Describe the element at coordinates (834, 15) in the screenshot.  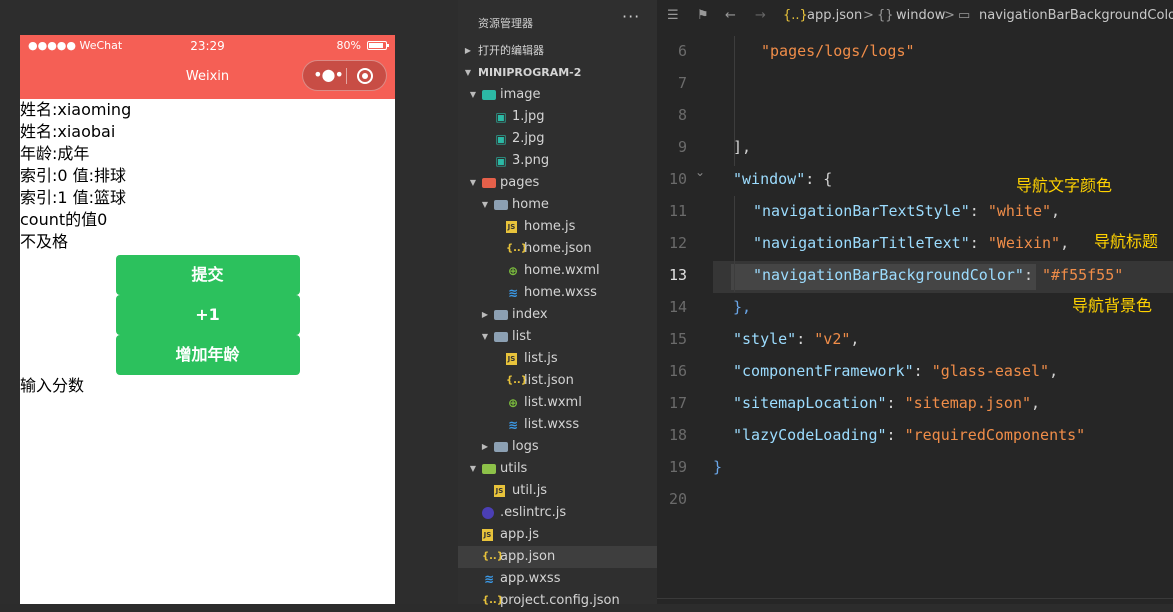
I see `breadcrumb-file: app.json` at that location.